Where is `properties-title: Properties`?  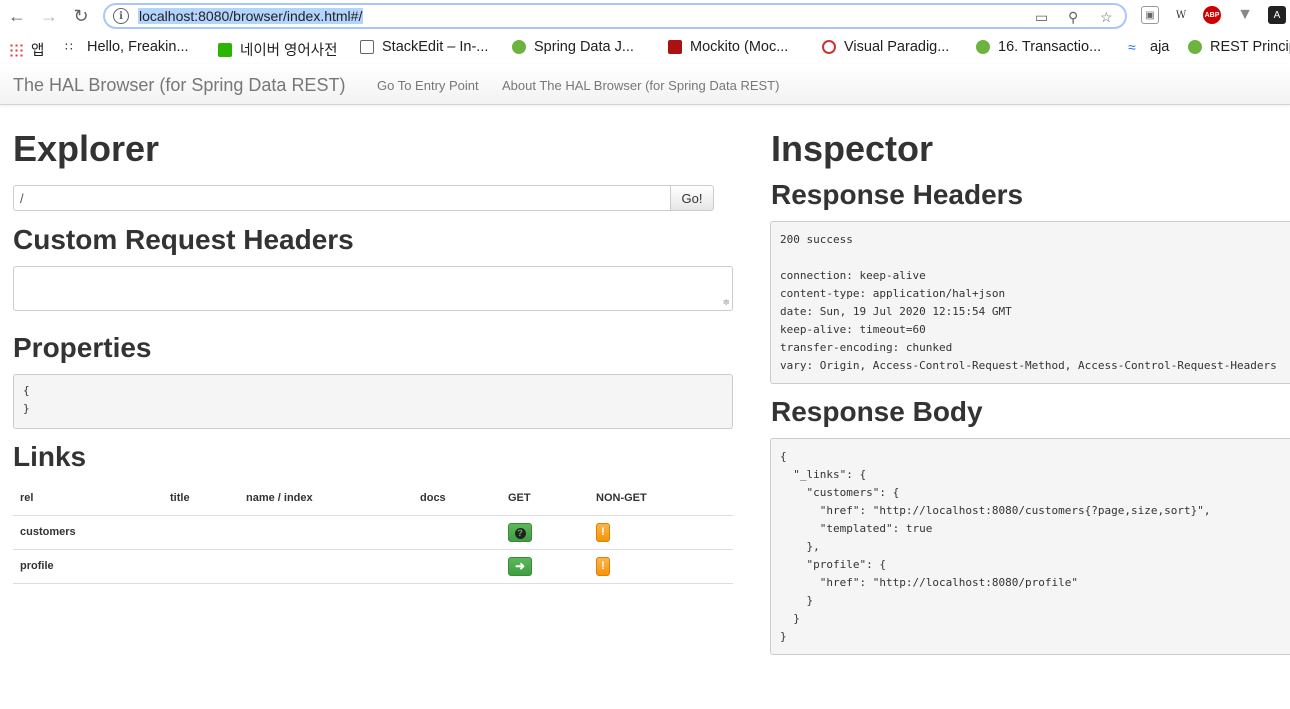
properties-title: Properties is located at coordinates (82, 347).